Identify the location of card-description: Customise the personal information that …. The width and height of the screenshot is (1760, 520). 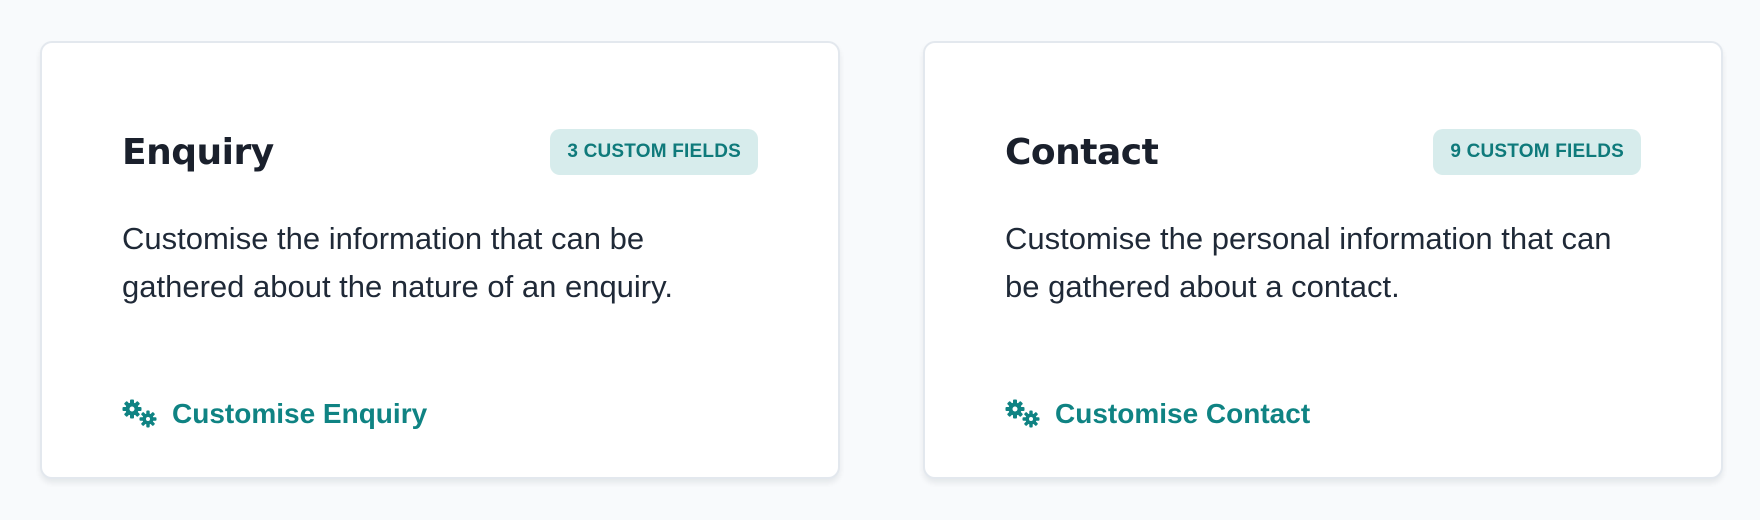
(1308, 262).